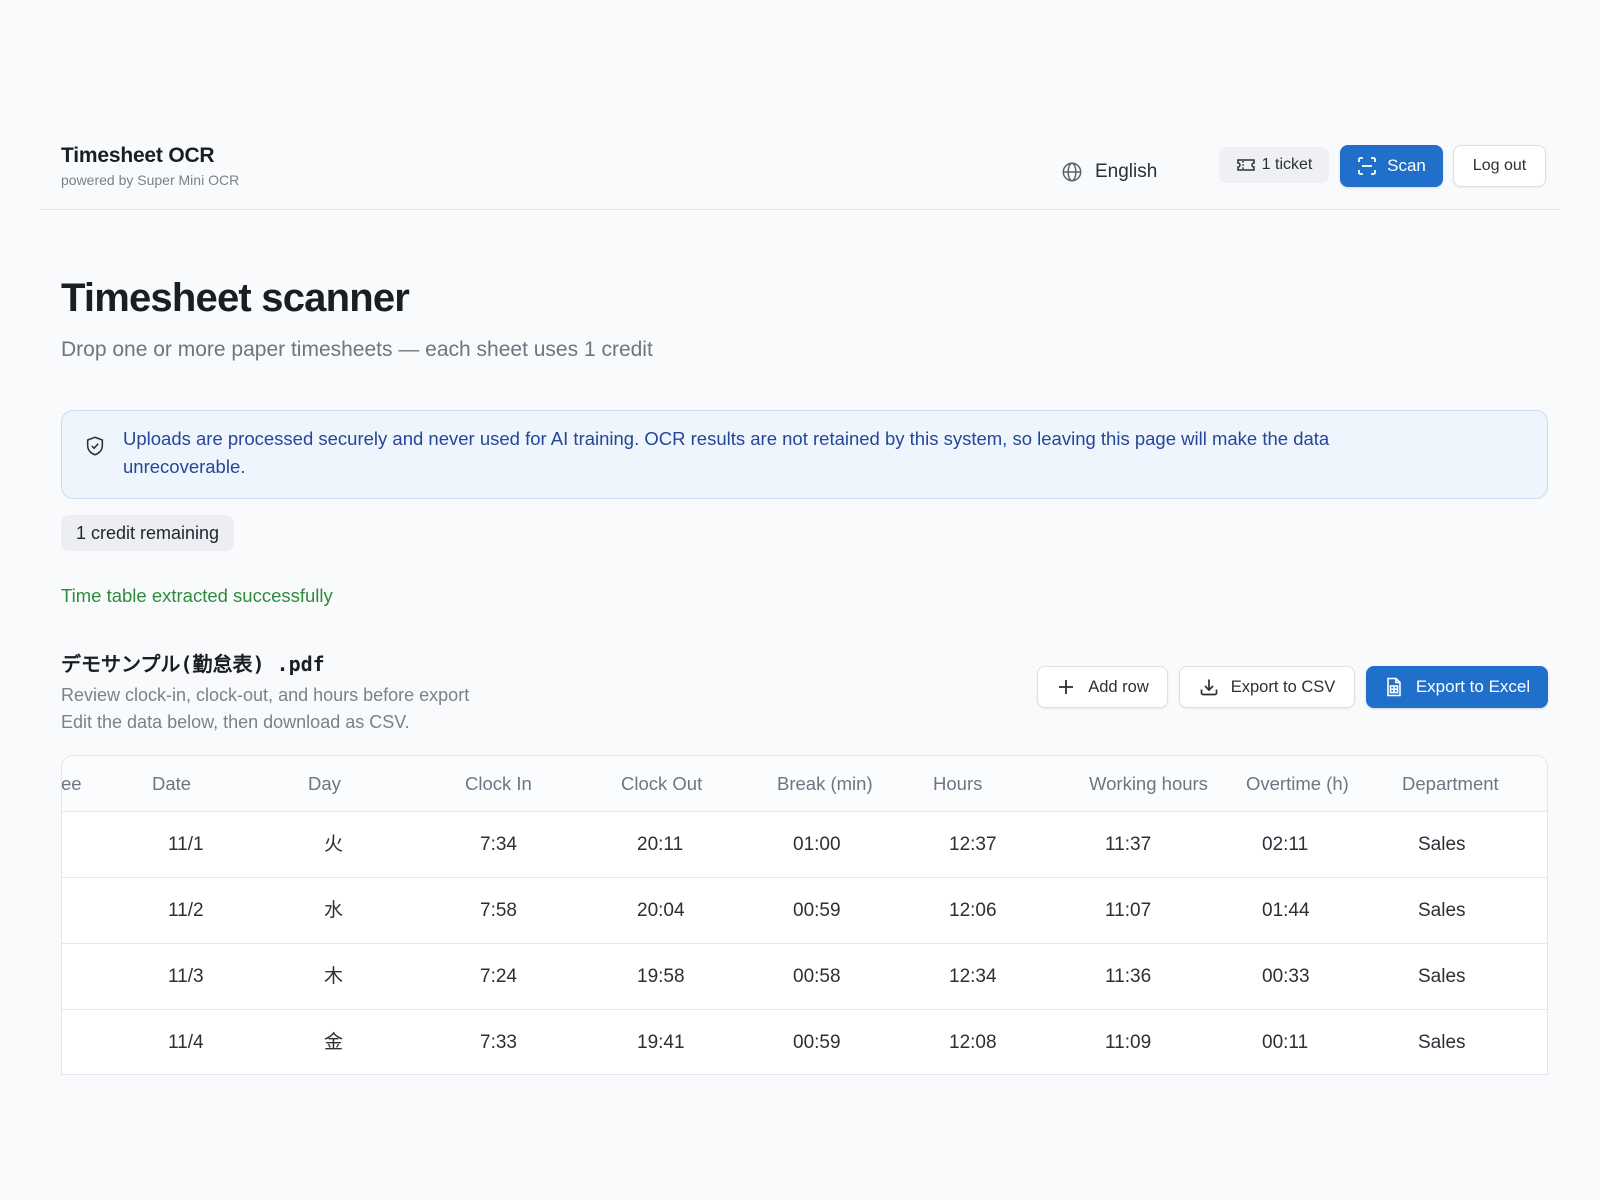  I want to click on globe-icon, so click(1072, 172).